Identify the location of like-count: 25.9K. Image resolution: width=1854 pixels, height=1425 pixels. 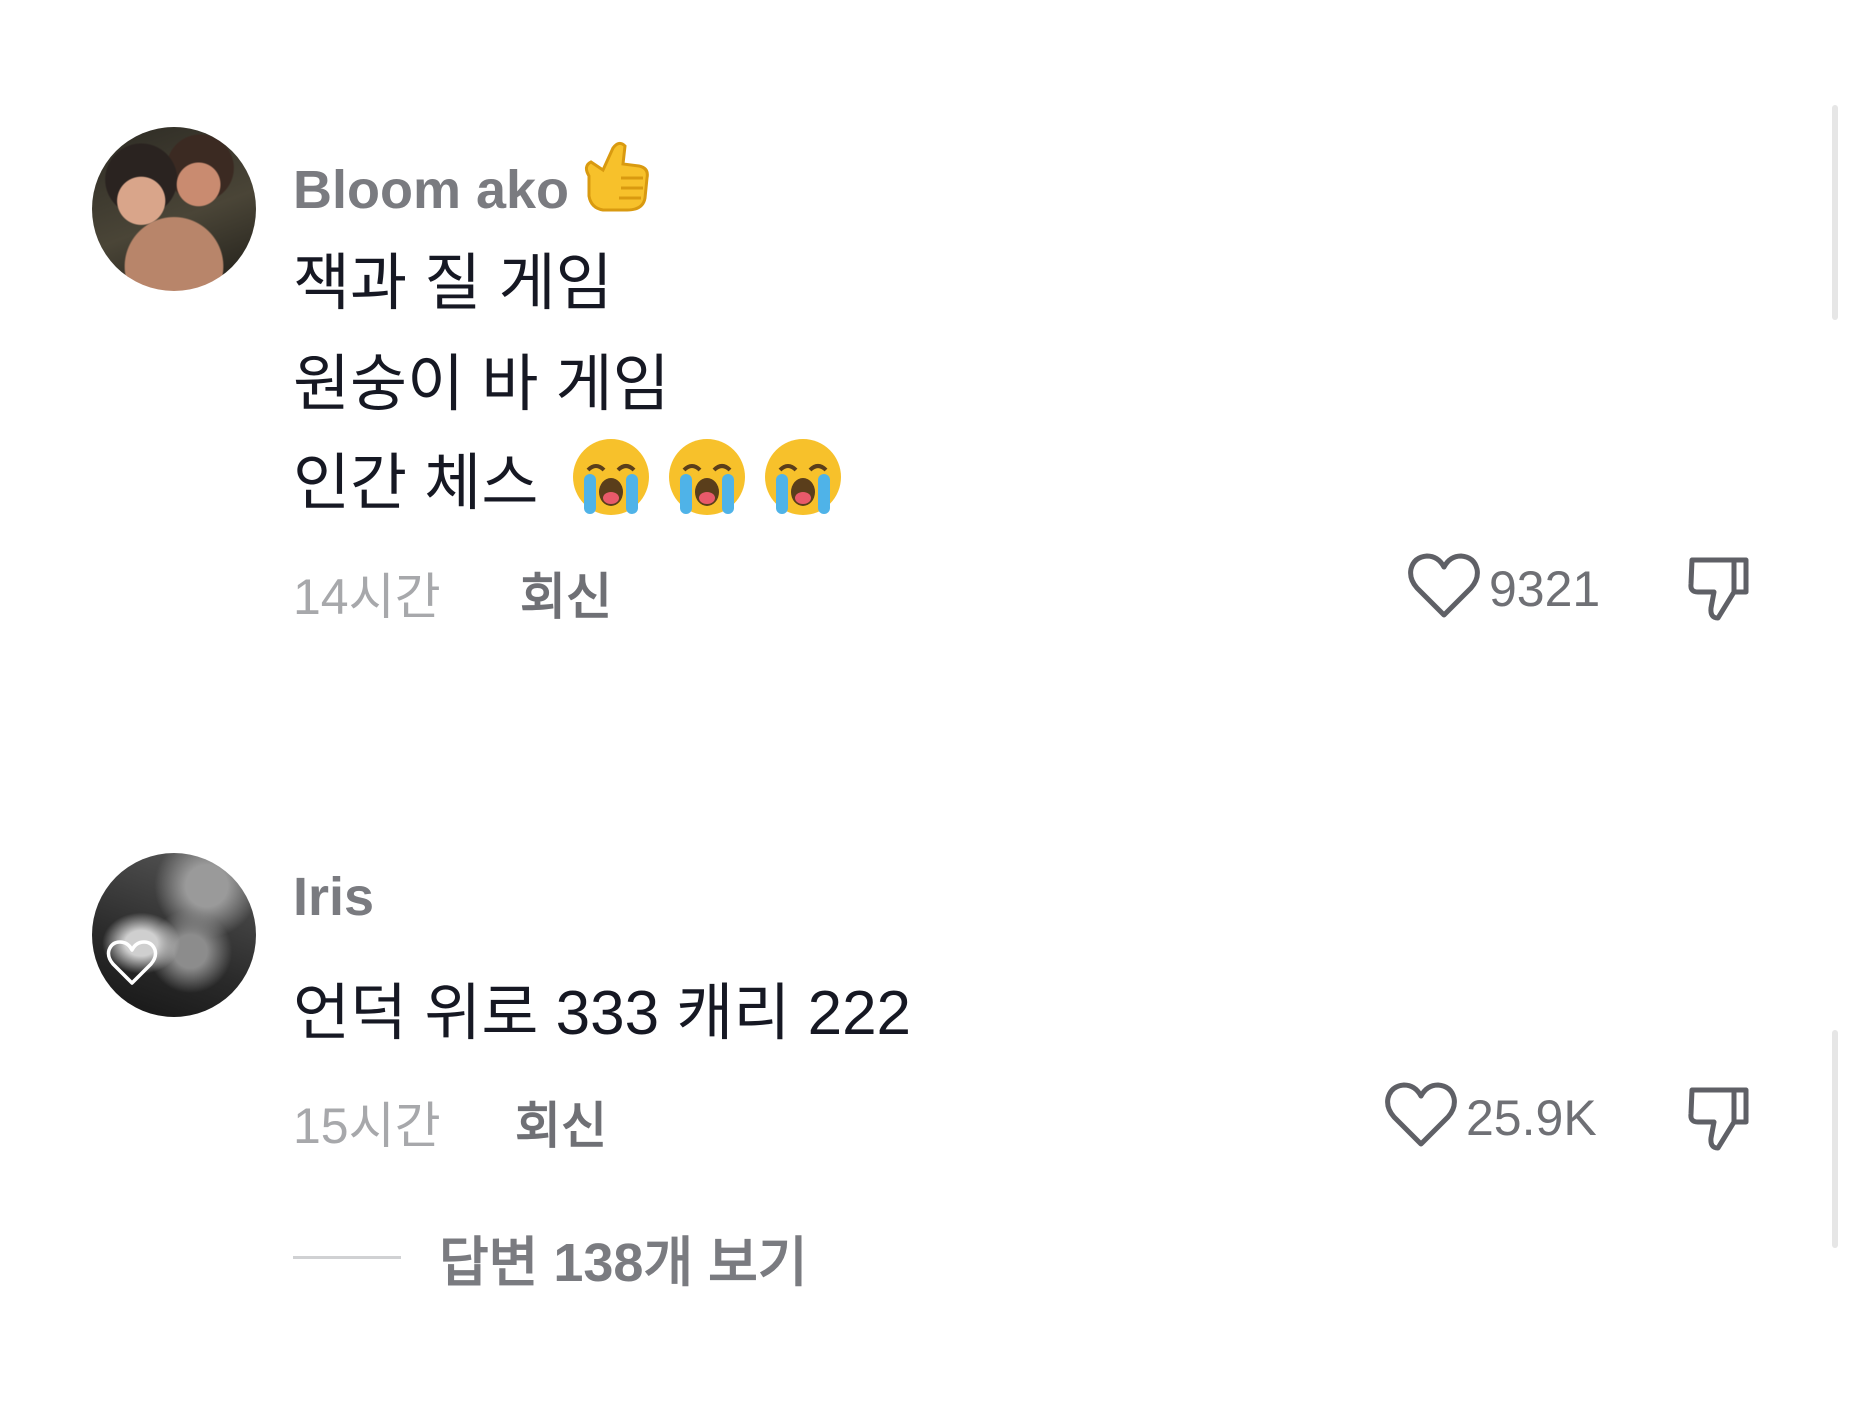
(1531, 1117).